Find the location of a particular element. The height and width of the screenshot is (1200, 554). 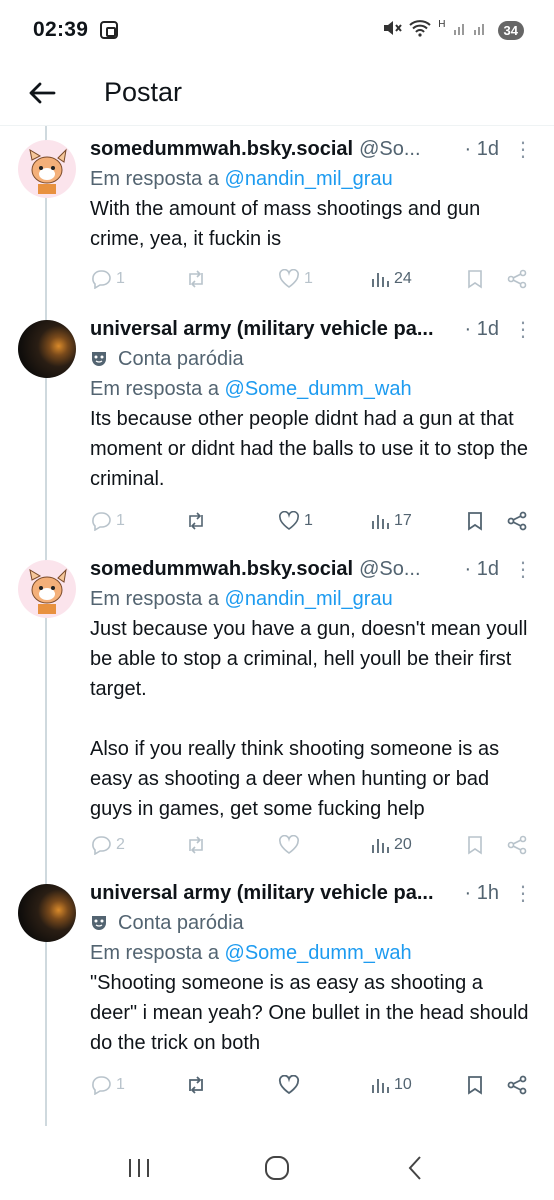

recent-apps-button is located at coordinates (139, 1168).